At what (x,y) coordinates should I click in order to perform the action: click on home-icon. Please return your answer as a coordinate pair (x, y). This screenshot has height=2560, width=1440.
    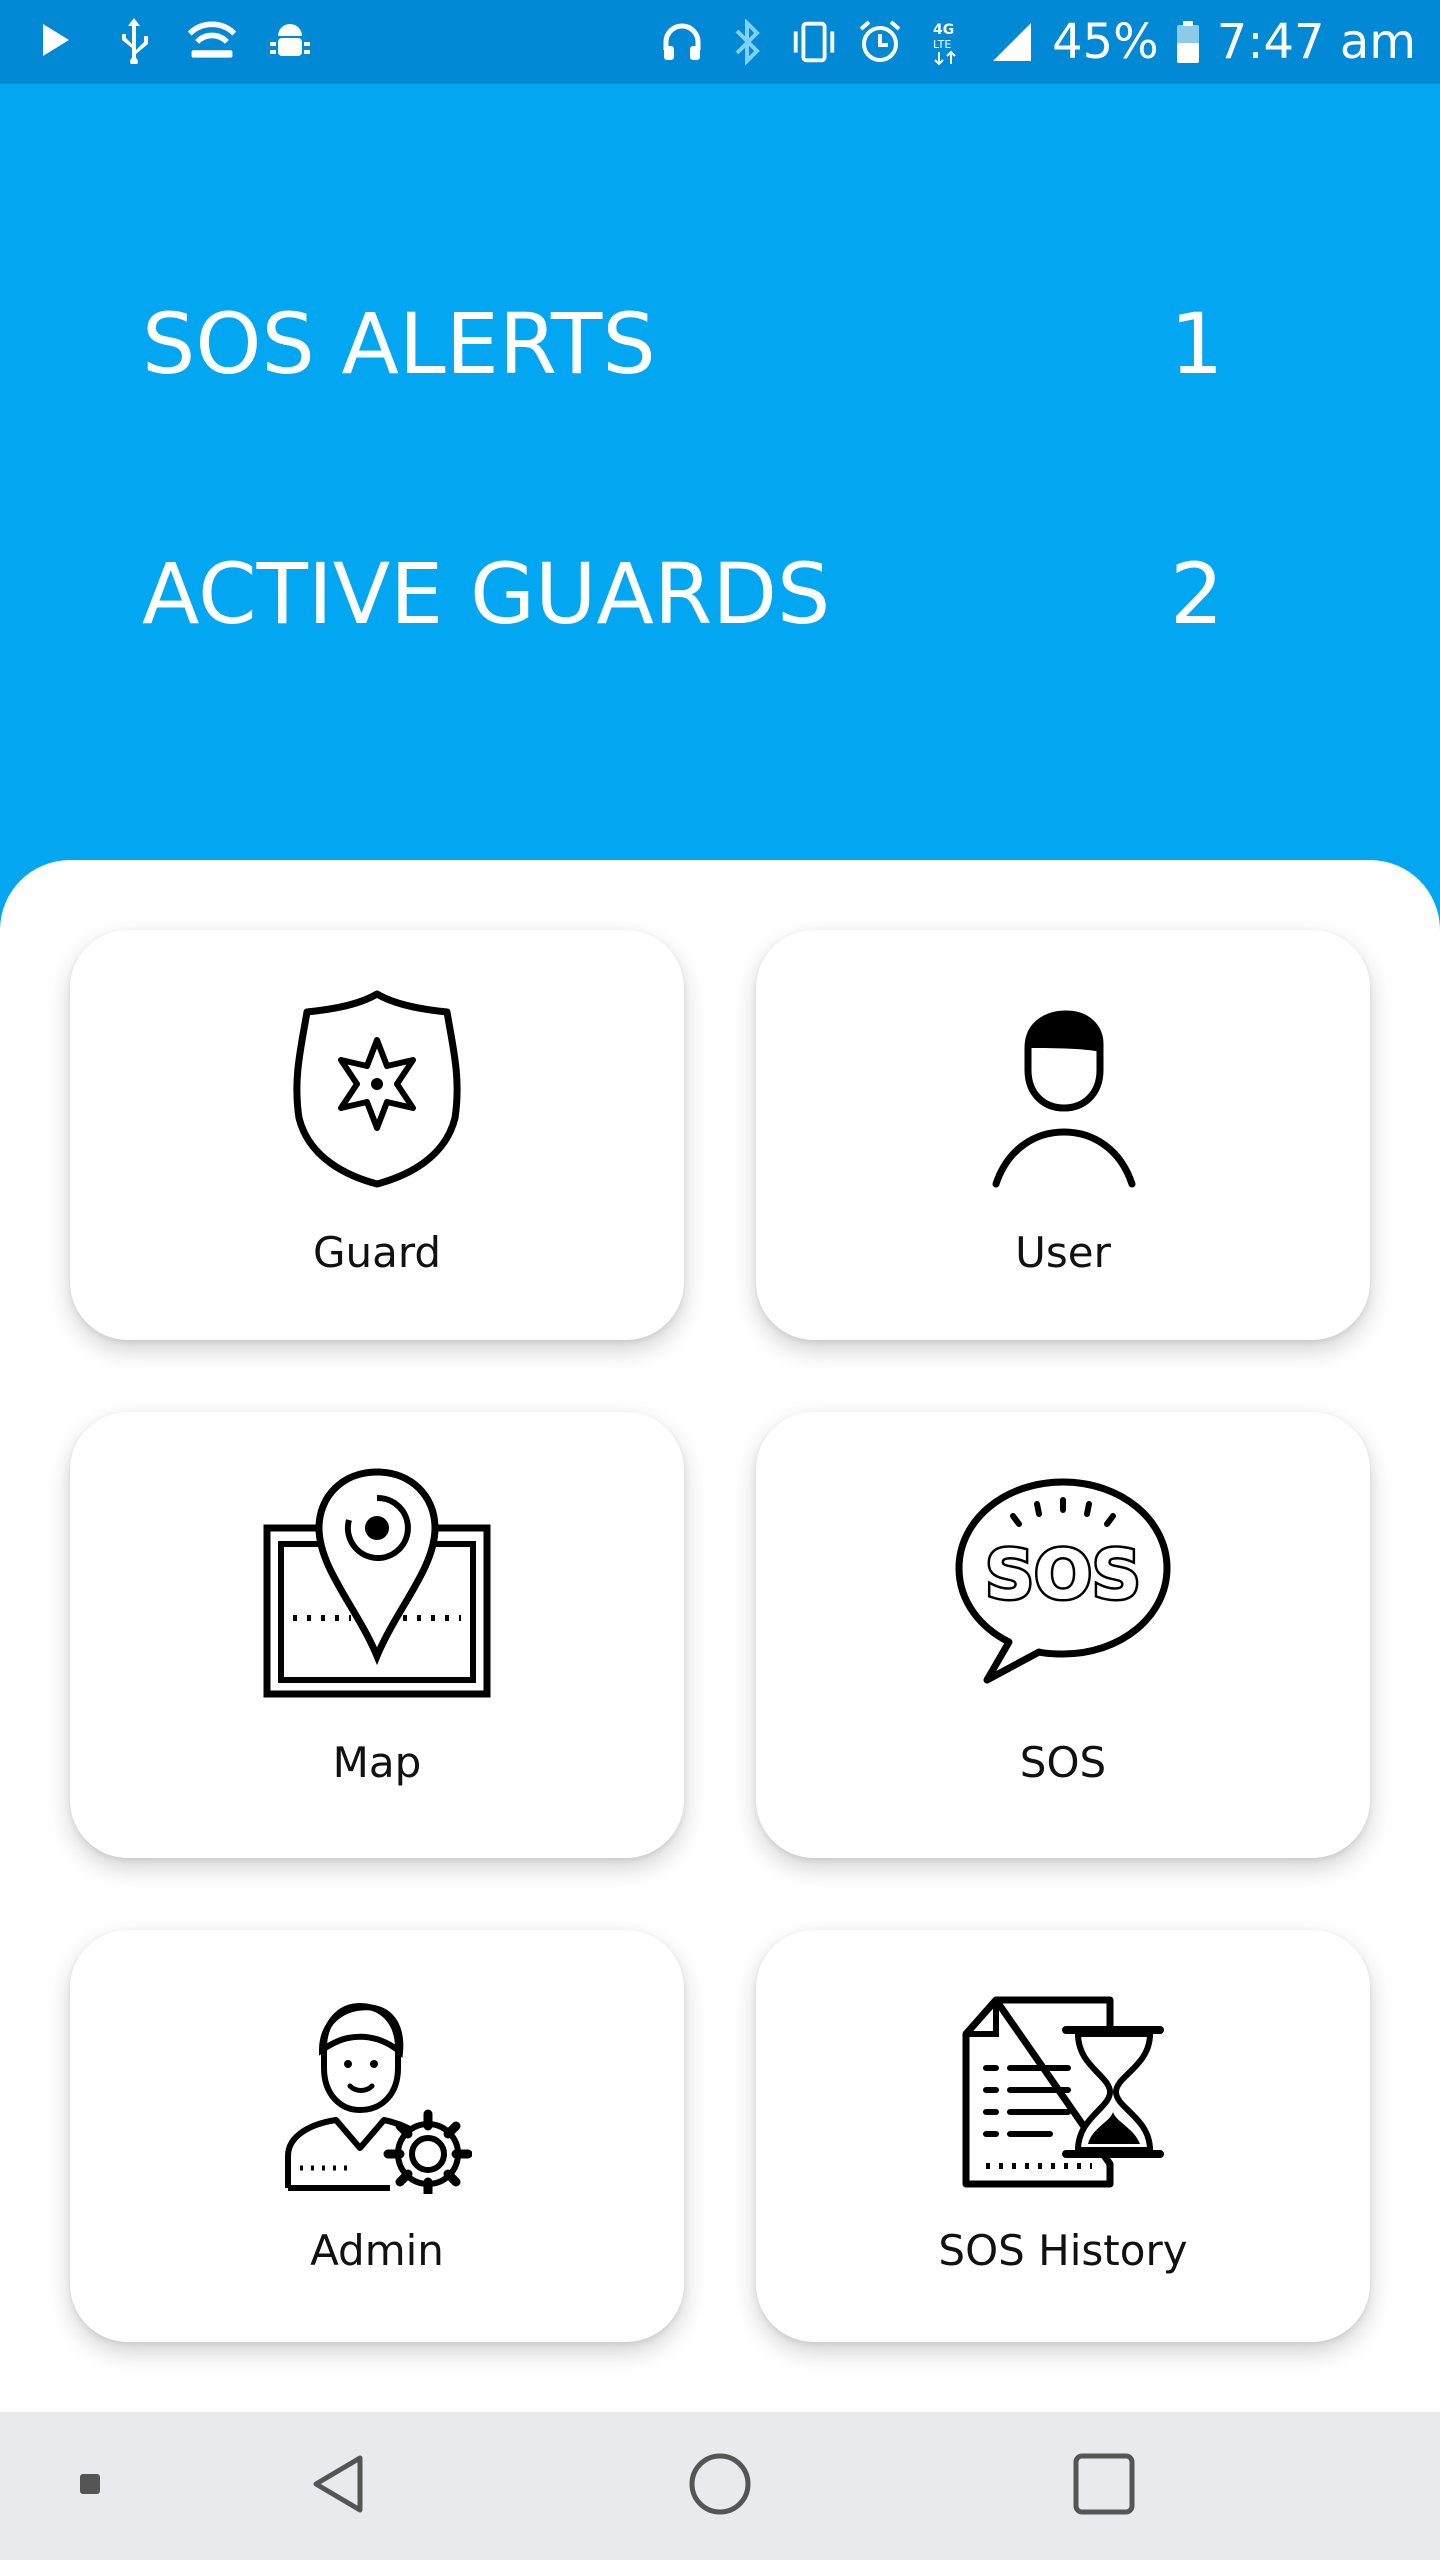
    Looking at the image, I should click on (720, 2486).